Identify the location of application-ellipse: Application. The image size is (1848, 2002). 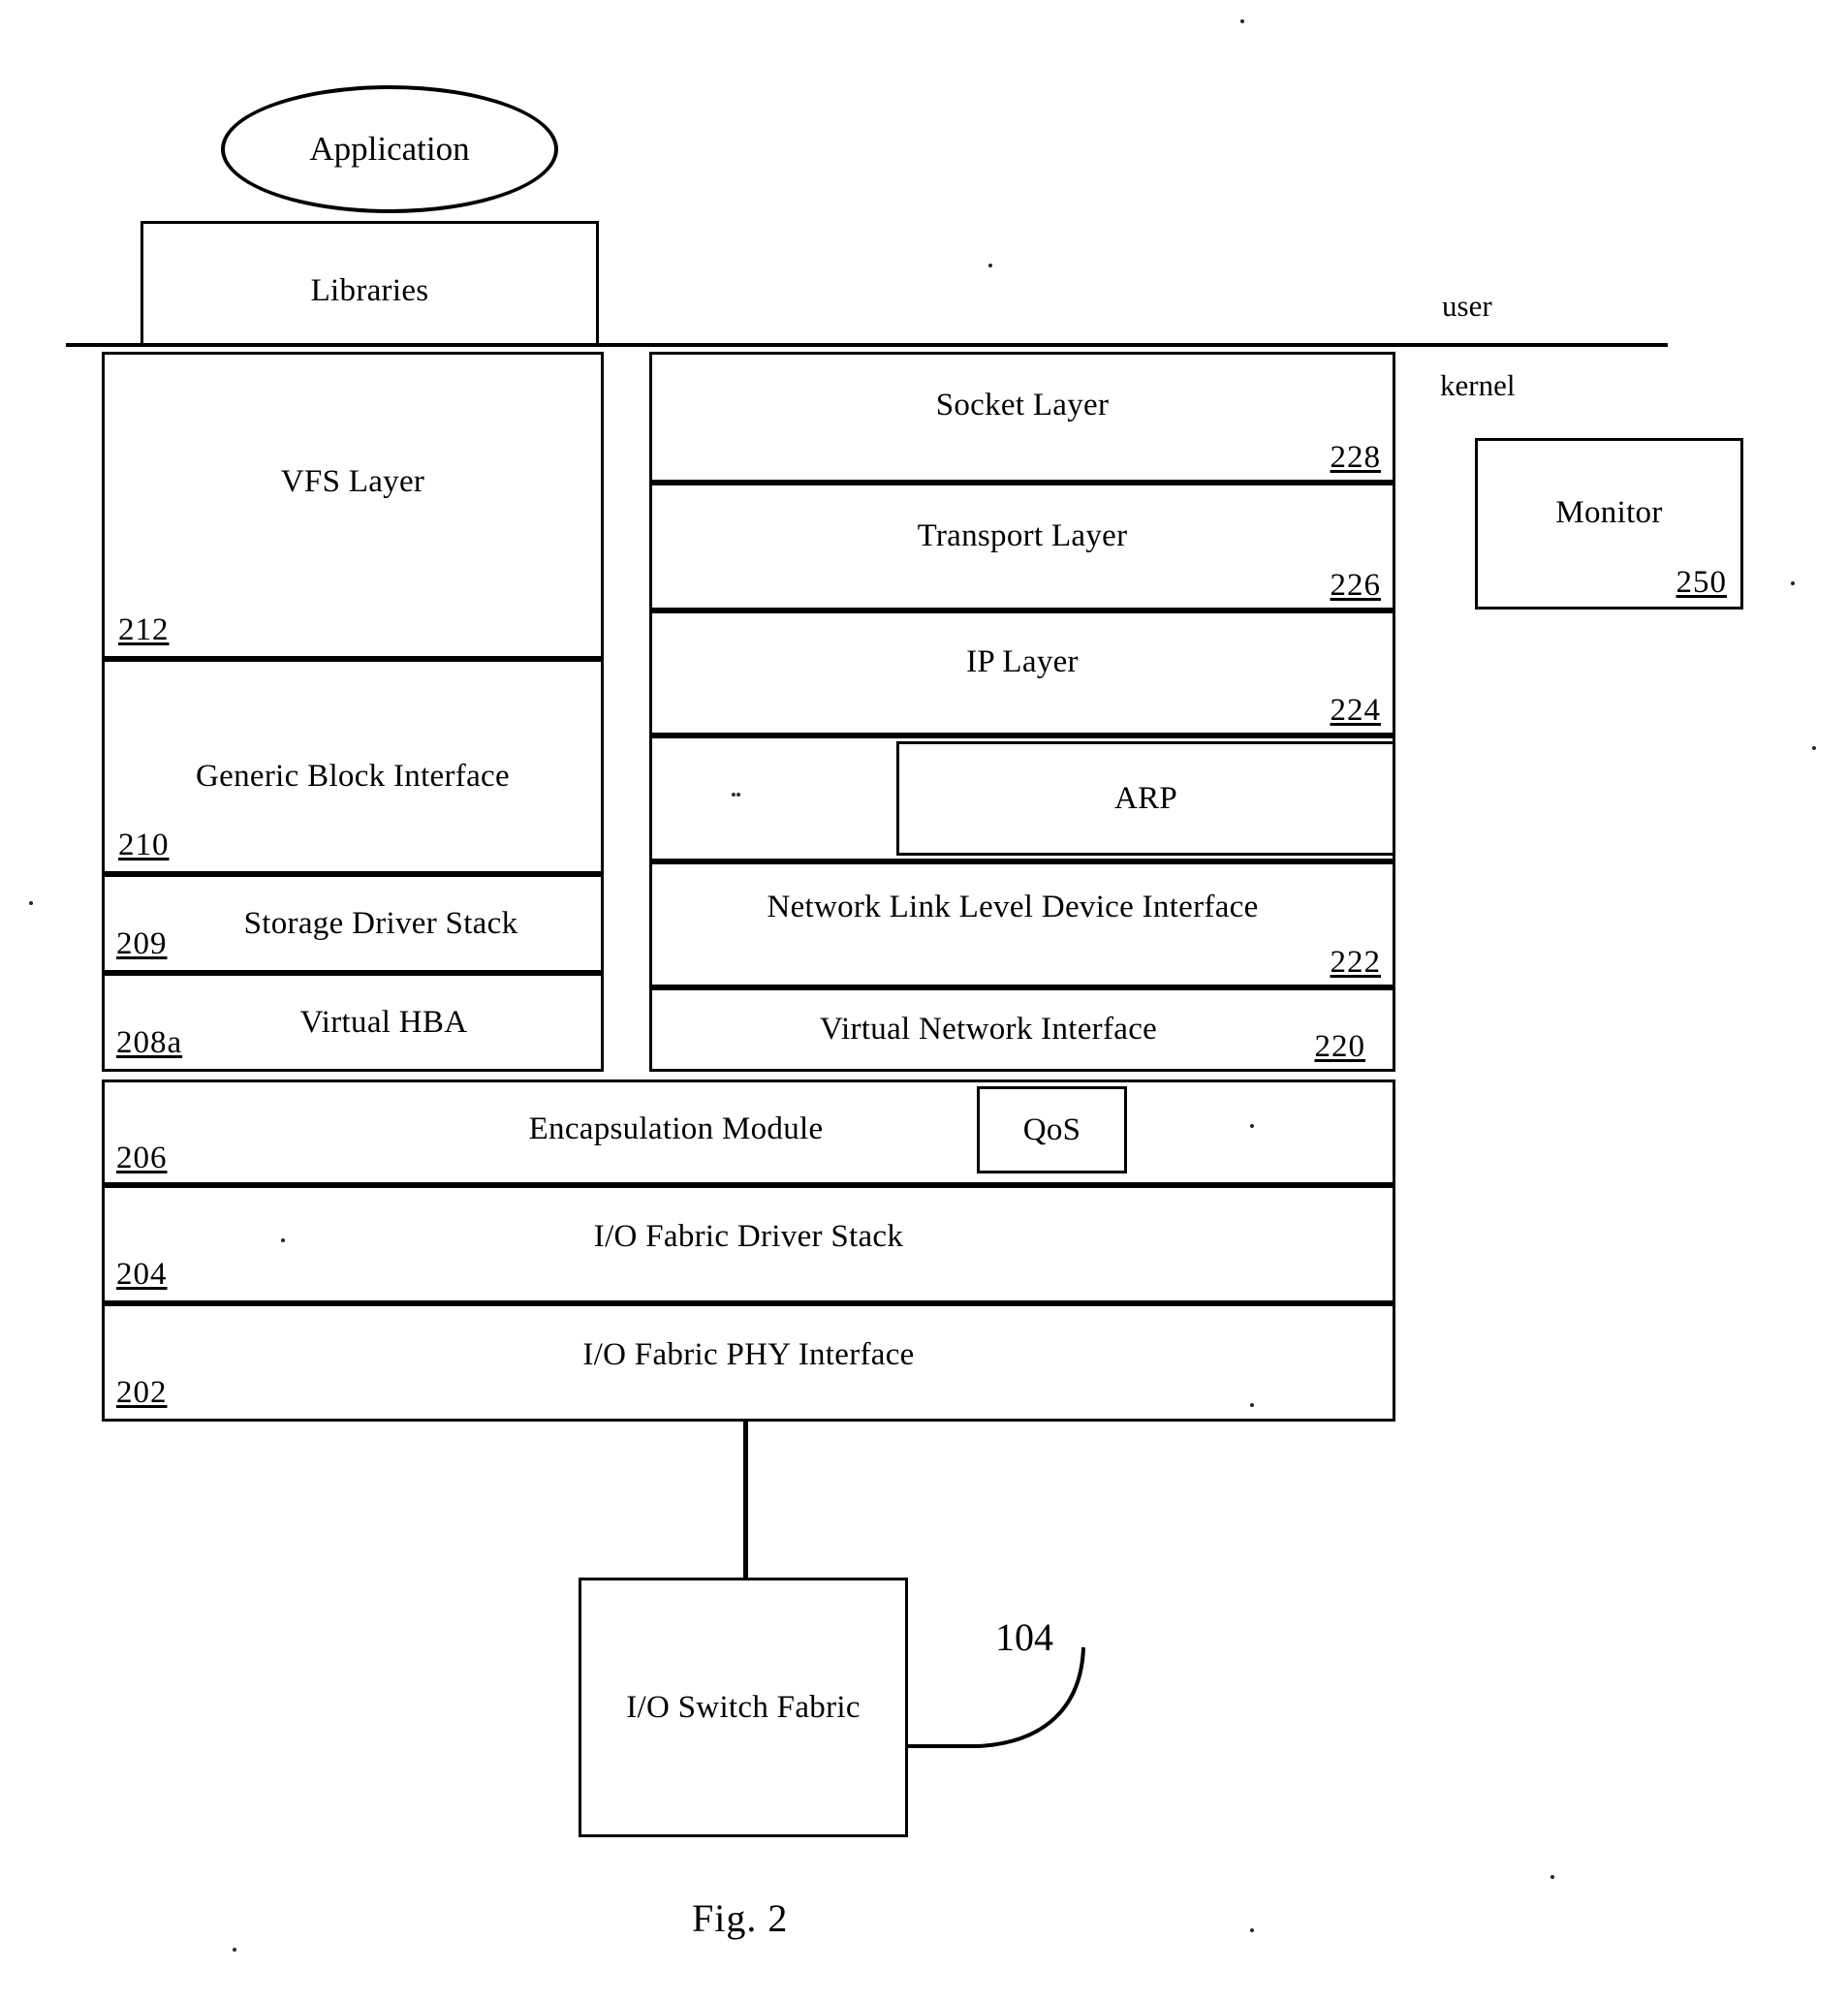
(389, 149).